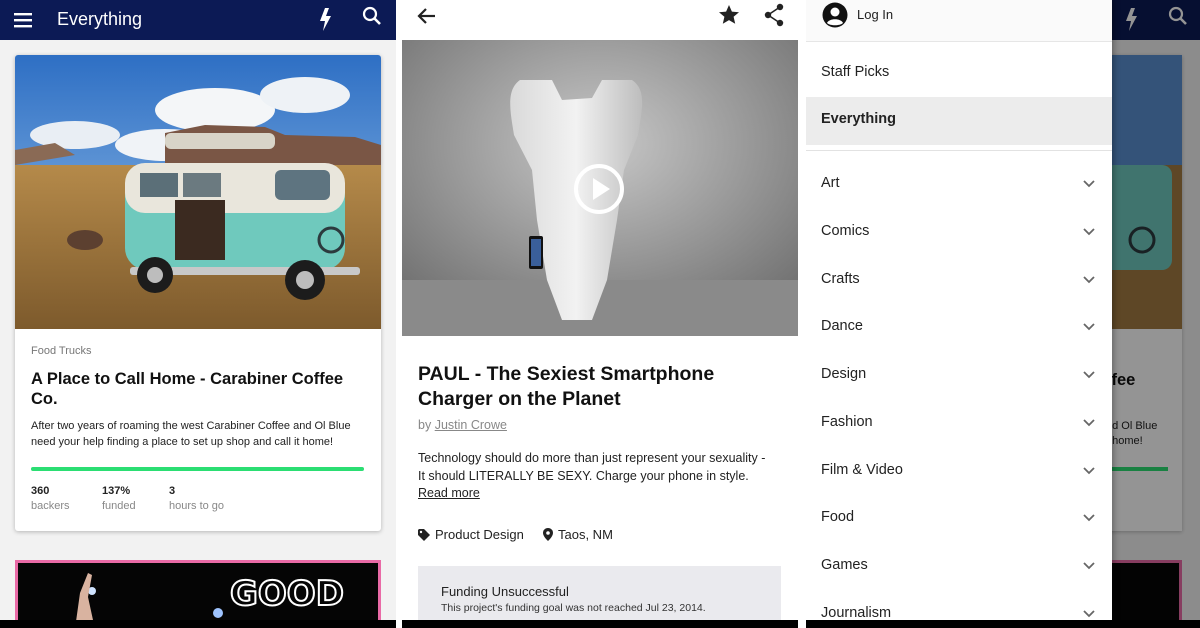 This screenshot has width=1200, height=628. I want to click on app-bar: Everything, so click(198, 20).